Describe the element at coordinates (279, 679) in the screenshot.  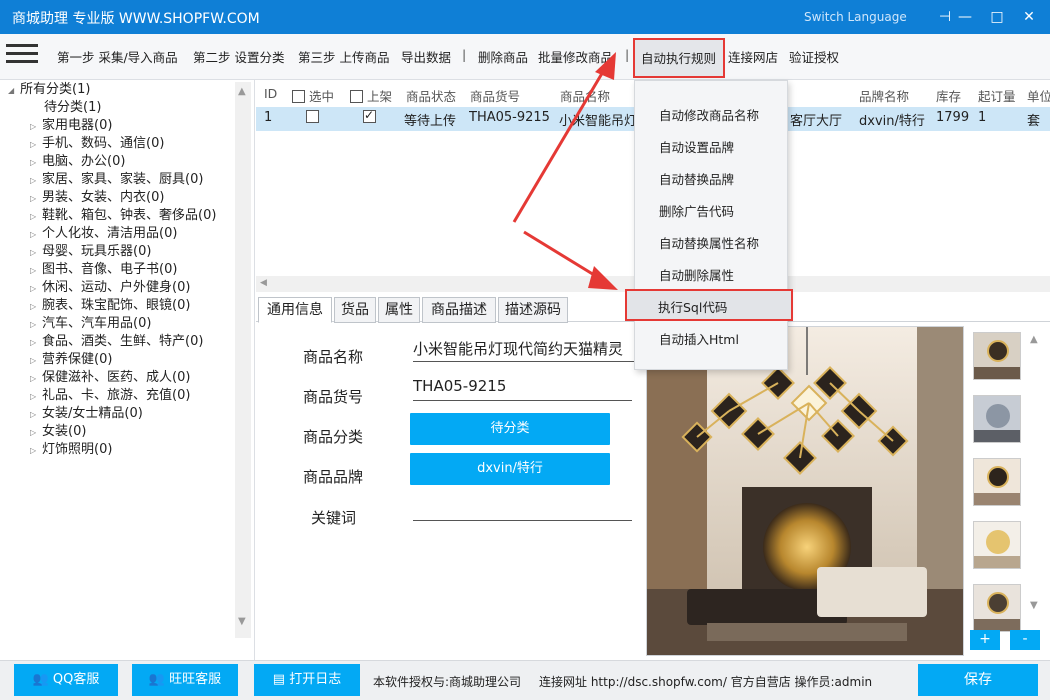
I see `document-icon: ▤` at that location.